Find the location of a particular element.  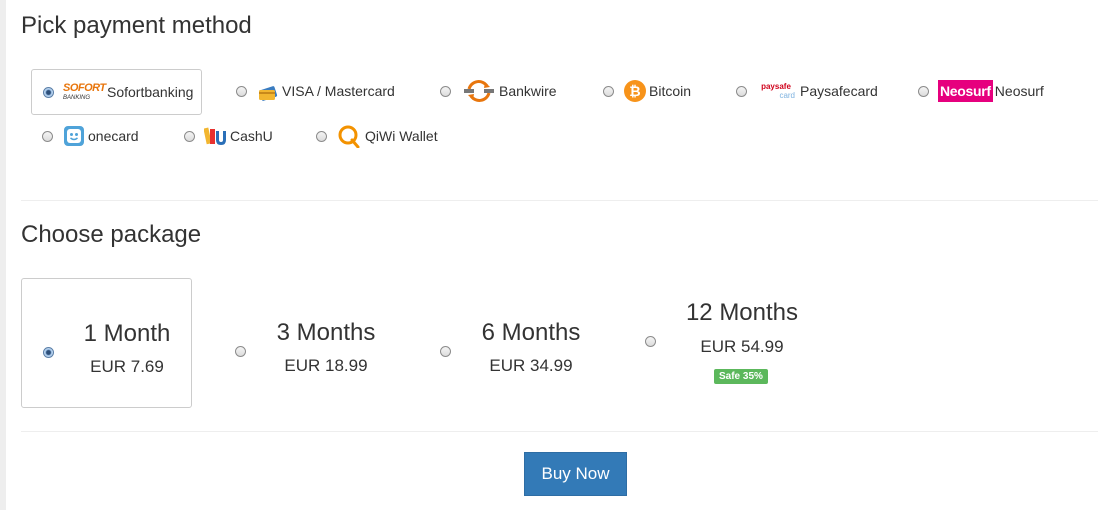

package-option-12-months: 12 Months EUR 54.99 Safe 35% is located at coordinates (731, 342).